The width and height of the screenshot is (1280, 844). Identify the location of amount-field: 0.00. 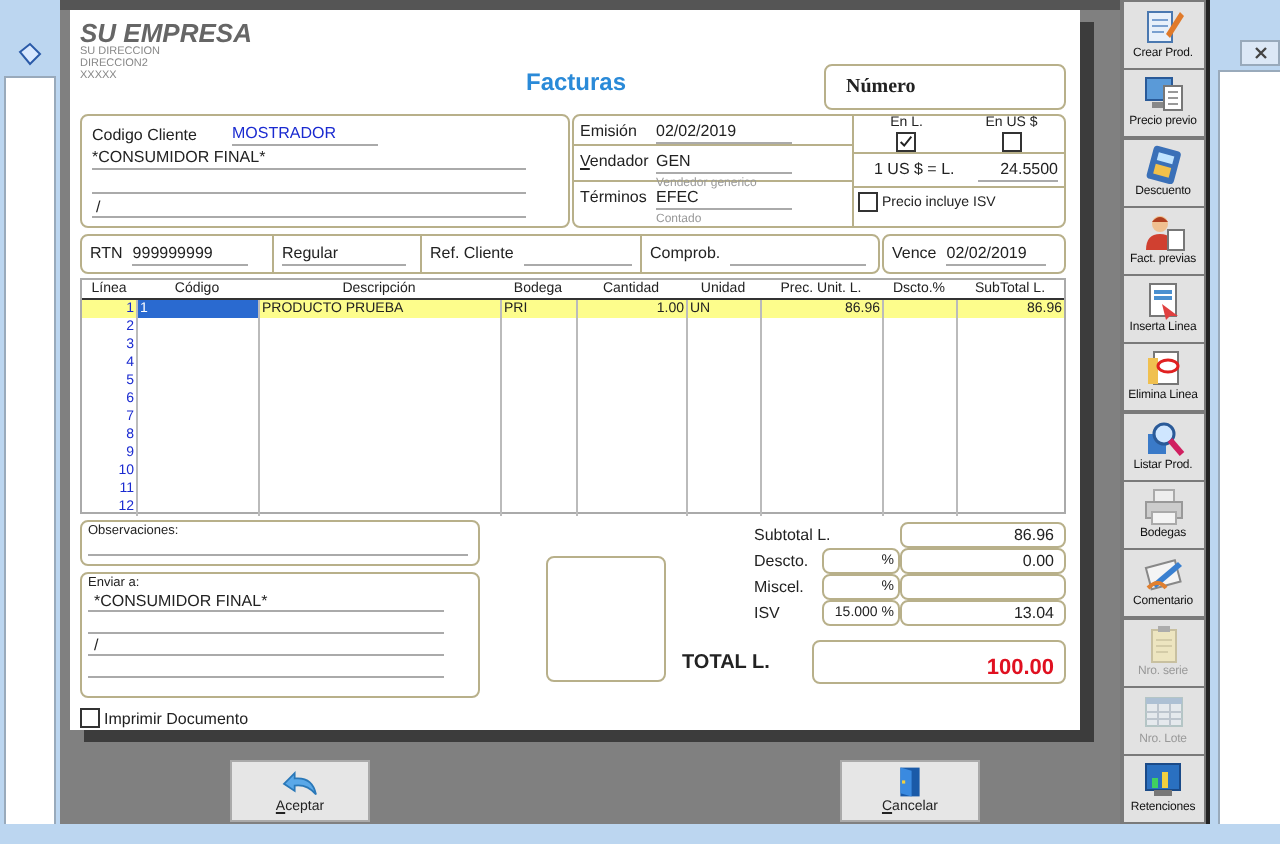
(983, 561).